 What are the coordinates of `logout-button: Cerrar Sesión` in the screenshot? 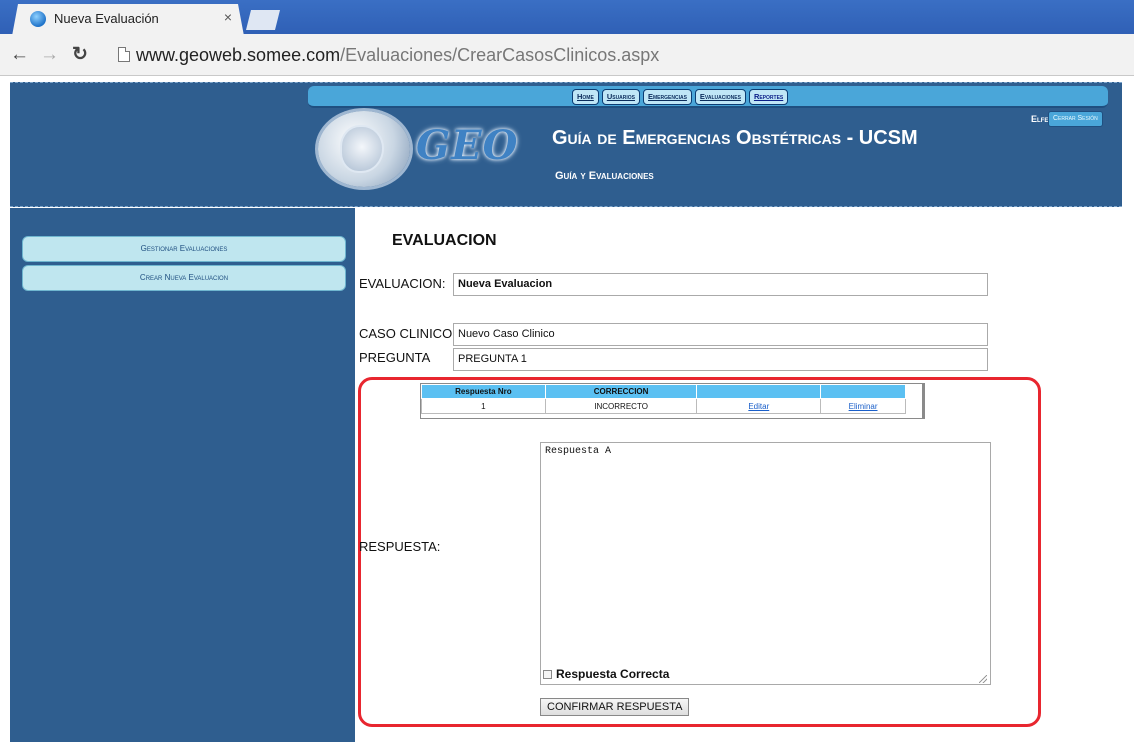 It's located at (1075, 119).